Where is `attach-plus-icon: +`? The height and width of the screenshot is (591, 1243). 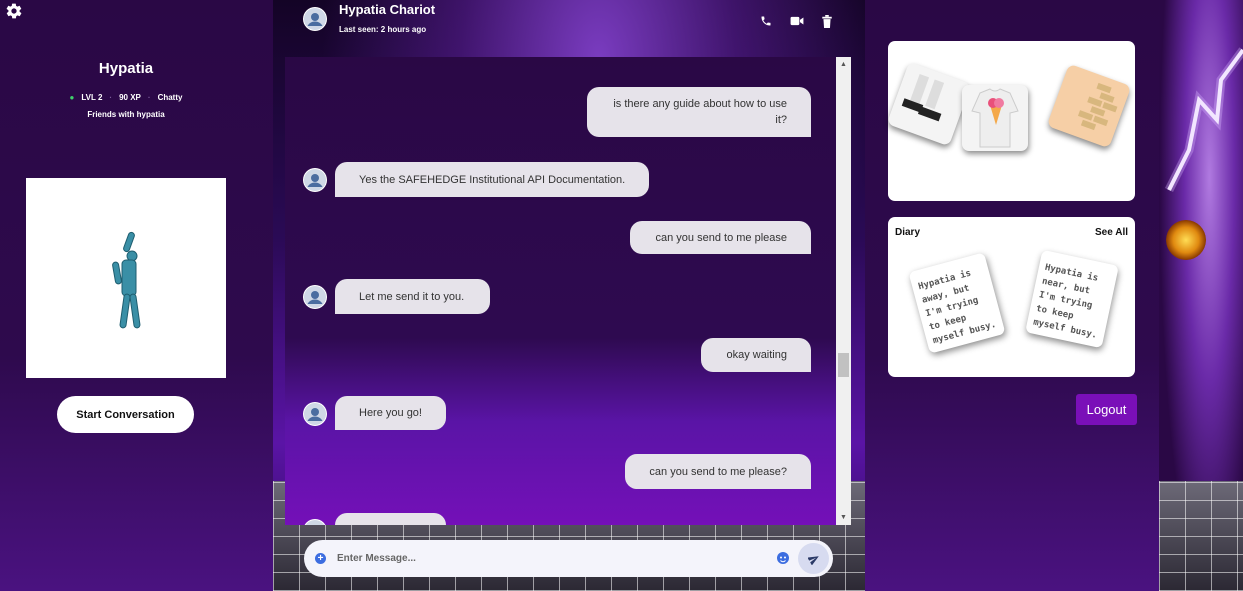
attach-plus-icon: + is located at coordinates (320, 558).